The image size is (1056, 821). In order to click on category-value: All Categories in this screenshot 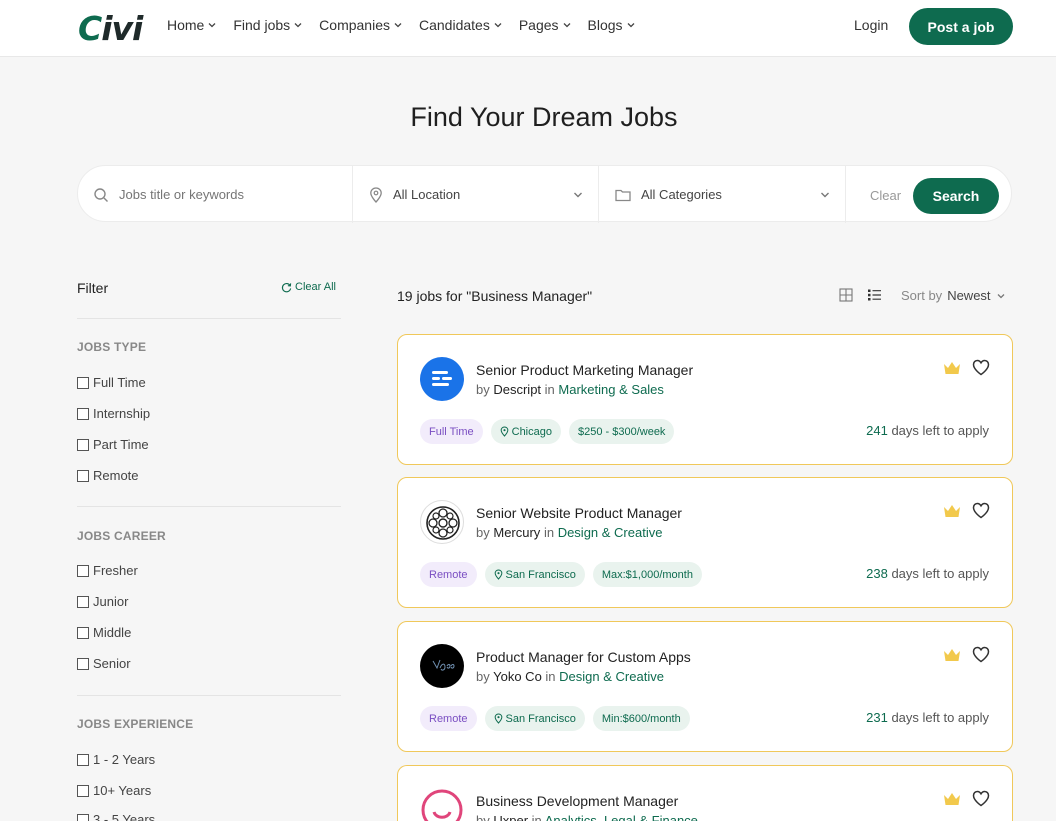, I will do `click(681, 194)`.